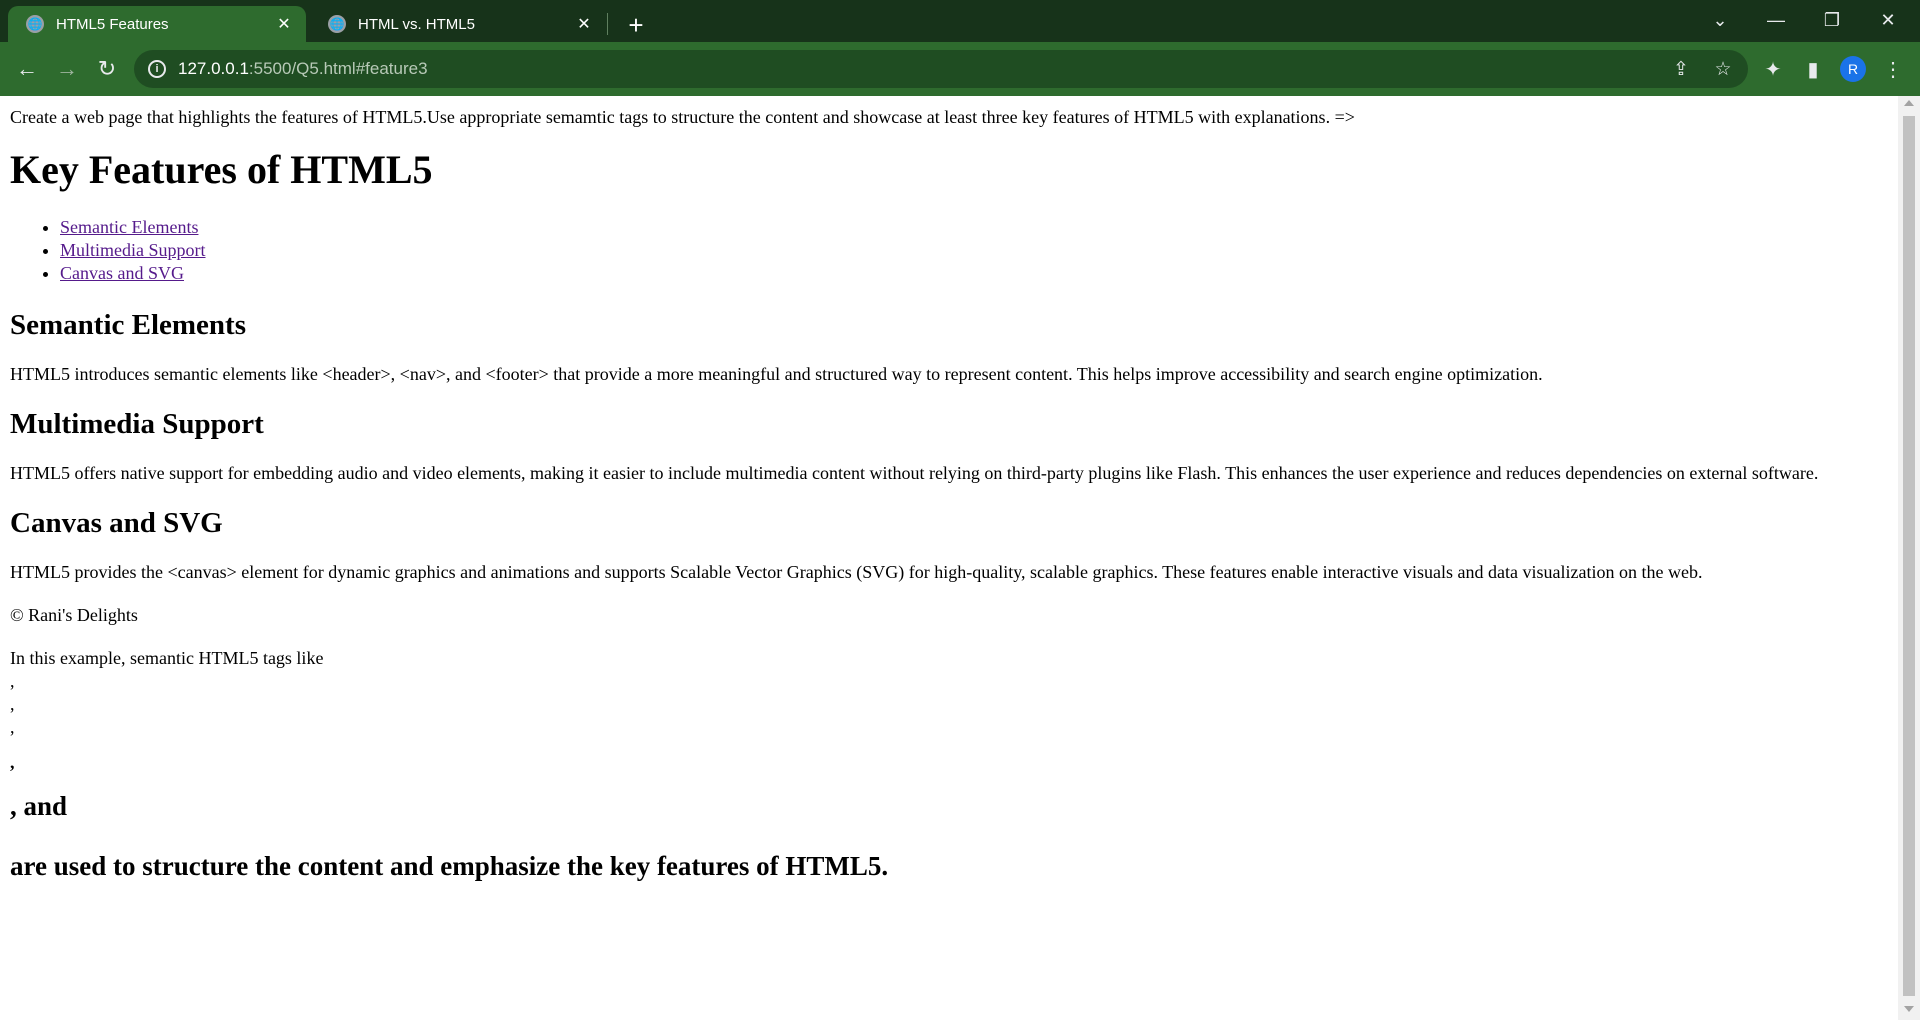  Describe the element at coordinates (1888, 20) in the screenshot. I see `close-window-button: ✕` at that location.